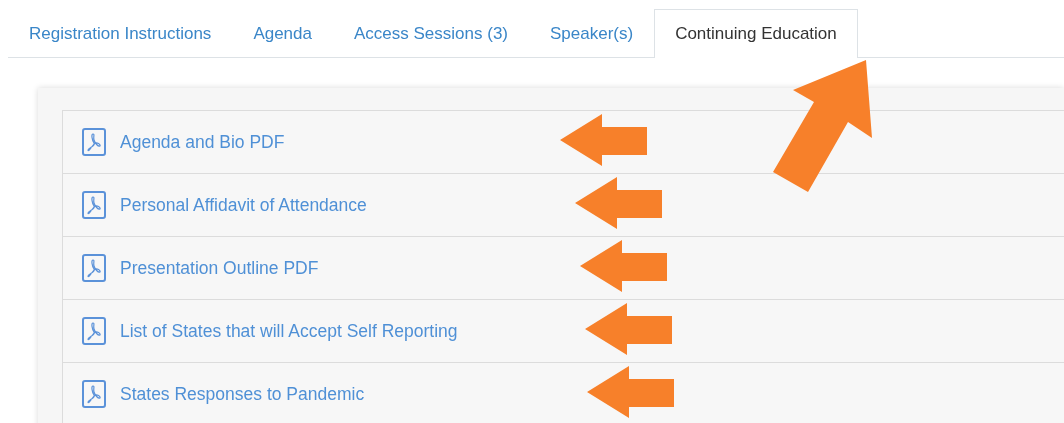  Describe the element at coordinates (282, 33) in the screenshot. I see `tab: Agenda` at that location.